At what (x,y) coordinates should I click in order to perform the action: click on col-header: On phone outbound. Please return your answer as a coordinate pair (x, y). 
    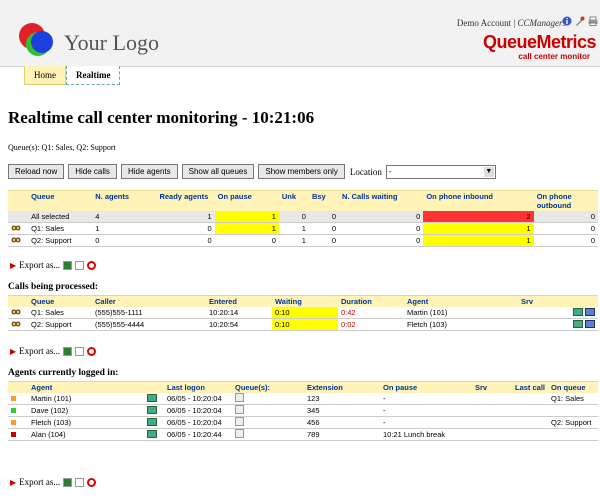
    Looking at the image, I should click on (565, 200).